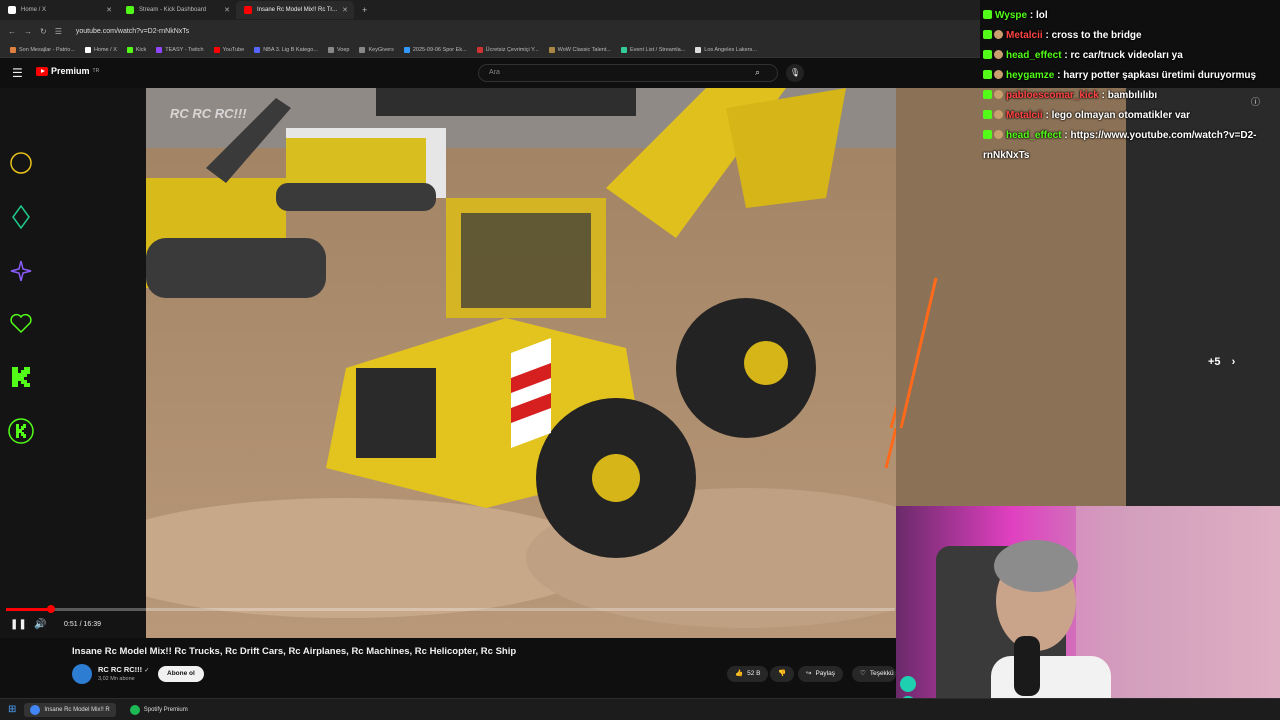 This screenshot has width=1280, height=720. What do you see at coordinates (1130, 116) in the screenshot?
I see `chat-message: Metalcii : lego olmayan otomatikler var` at bounding box center [1130, 116].